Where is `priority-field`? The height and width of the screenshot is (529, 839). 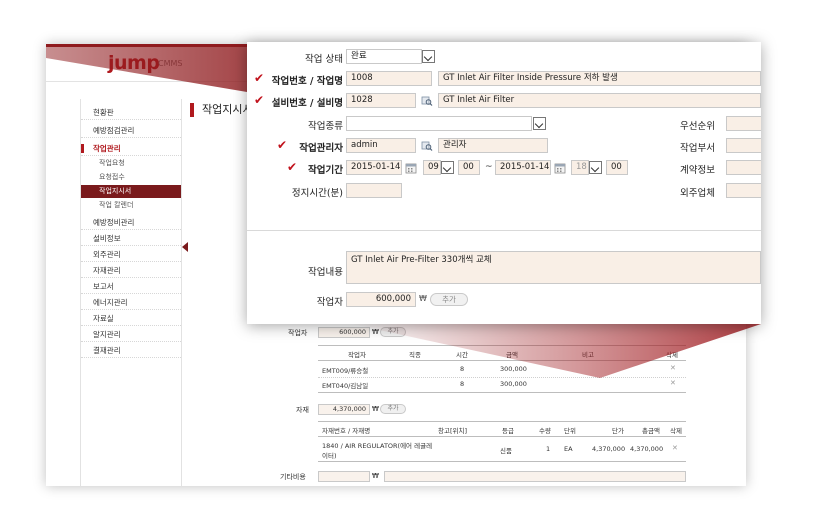
priority-field is located at coordinates (743, 123).